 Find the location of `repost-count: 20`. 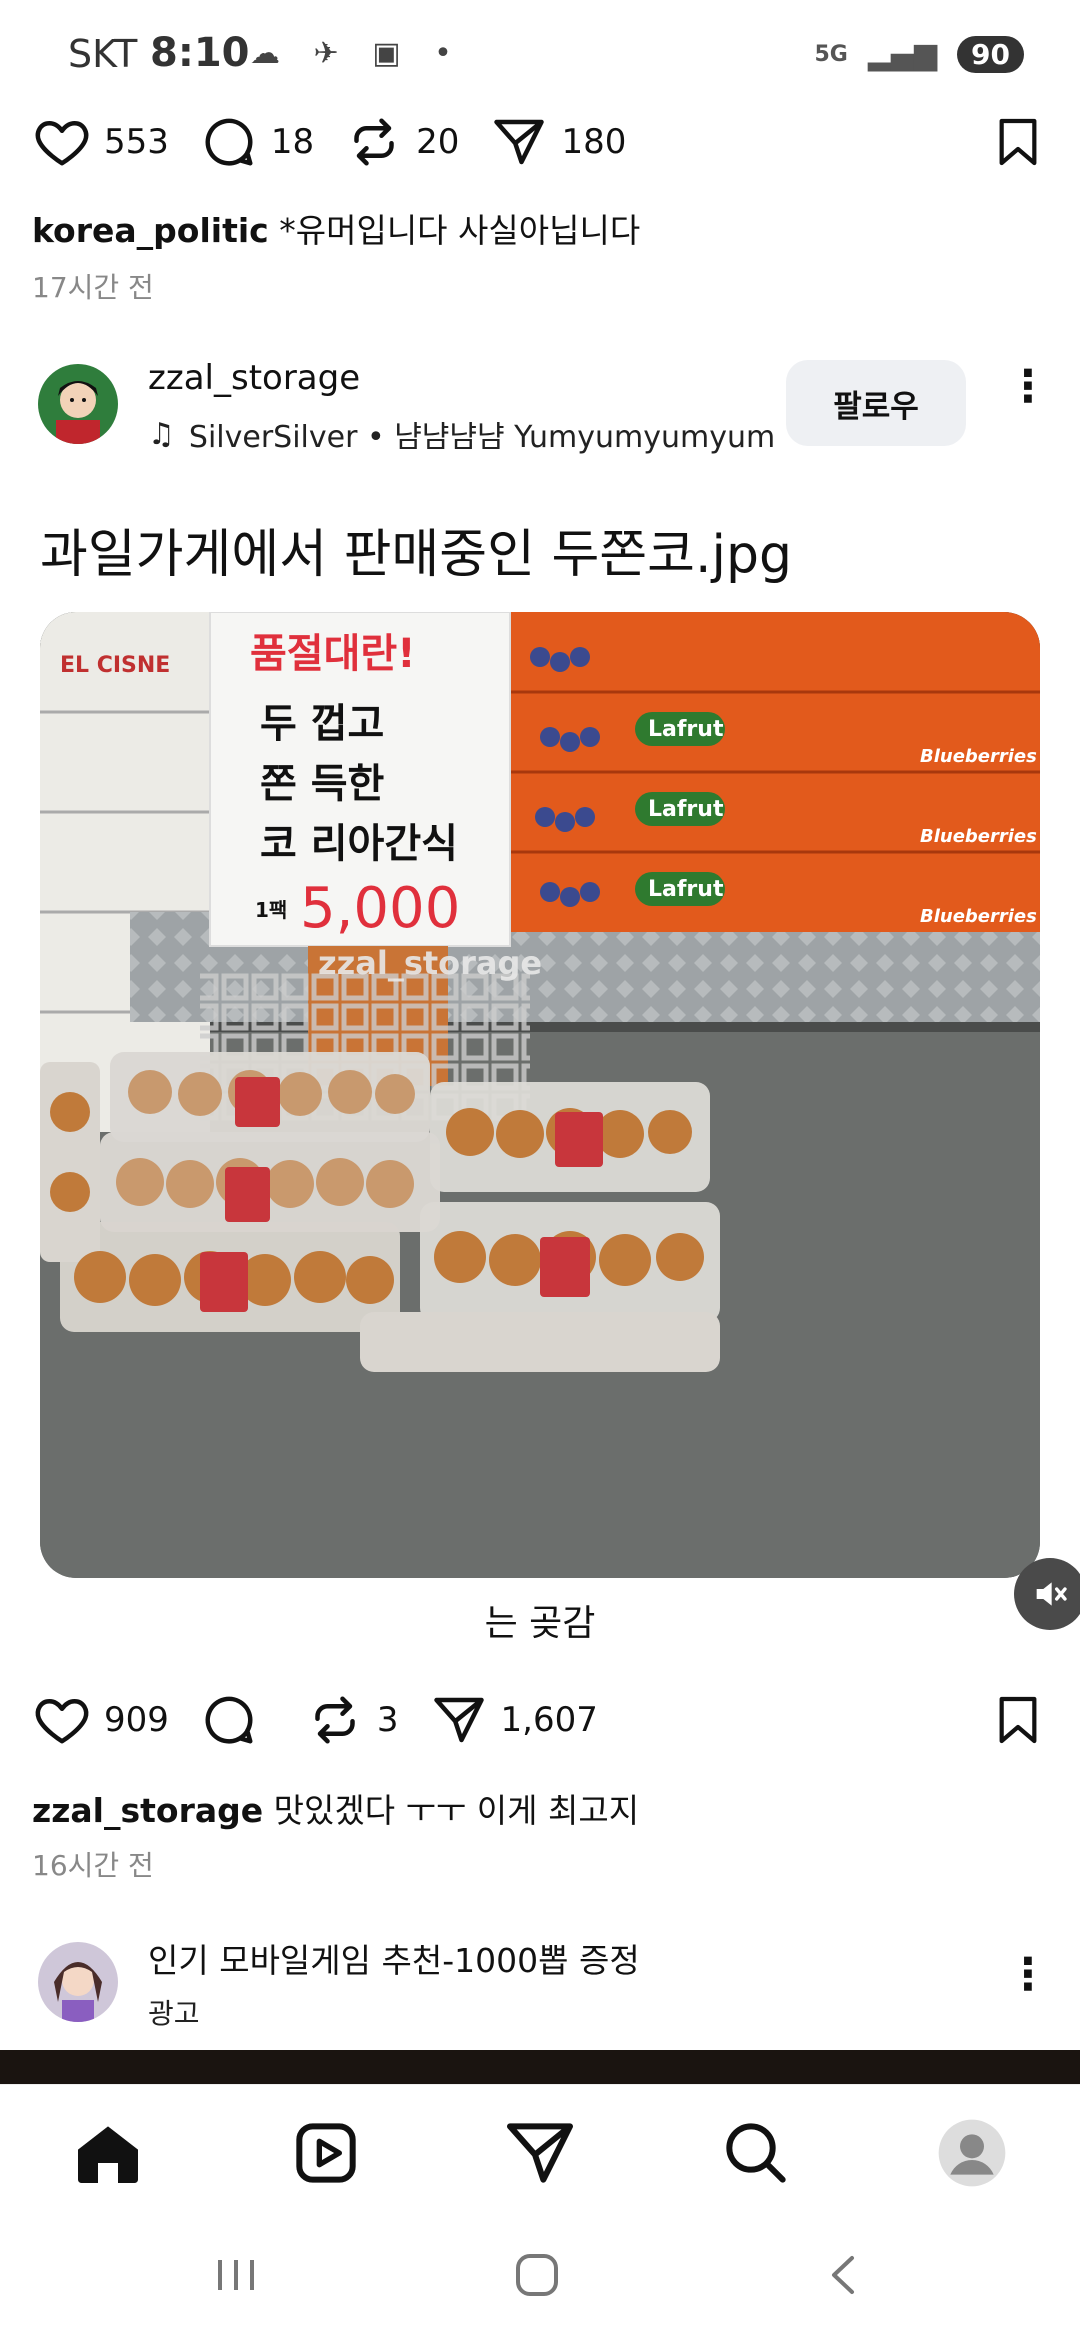

repost-count: 20 is located at coordinates (438, 142).